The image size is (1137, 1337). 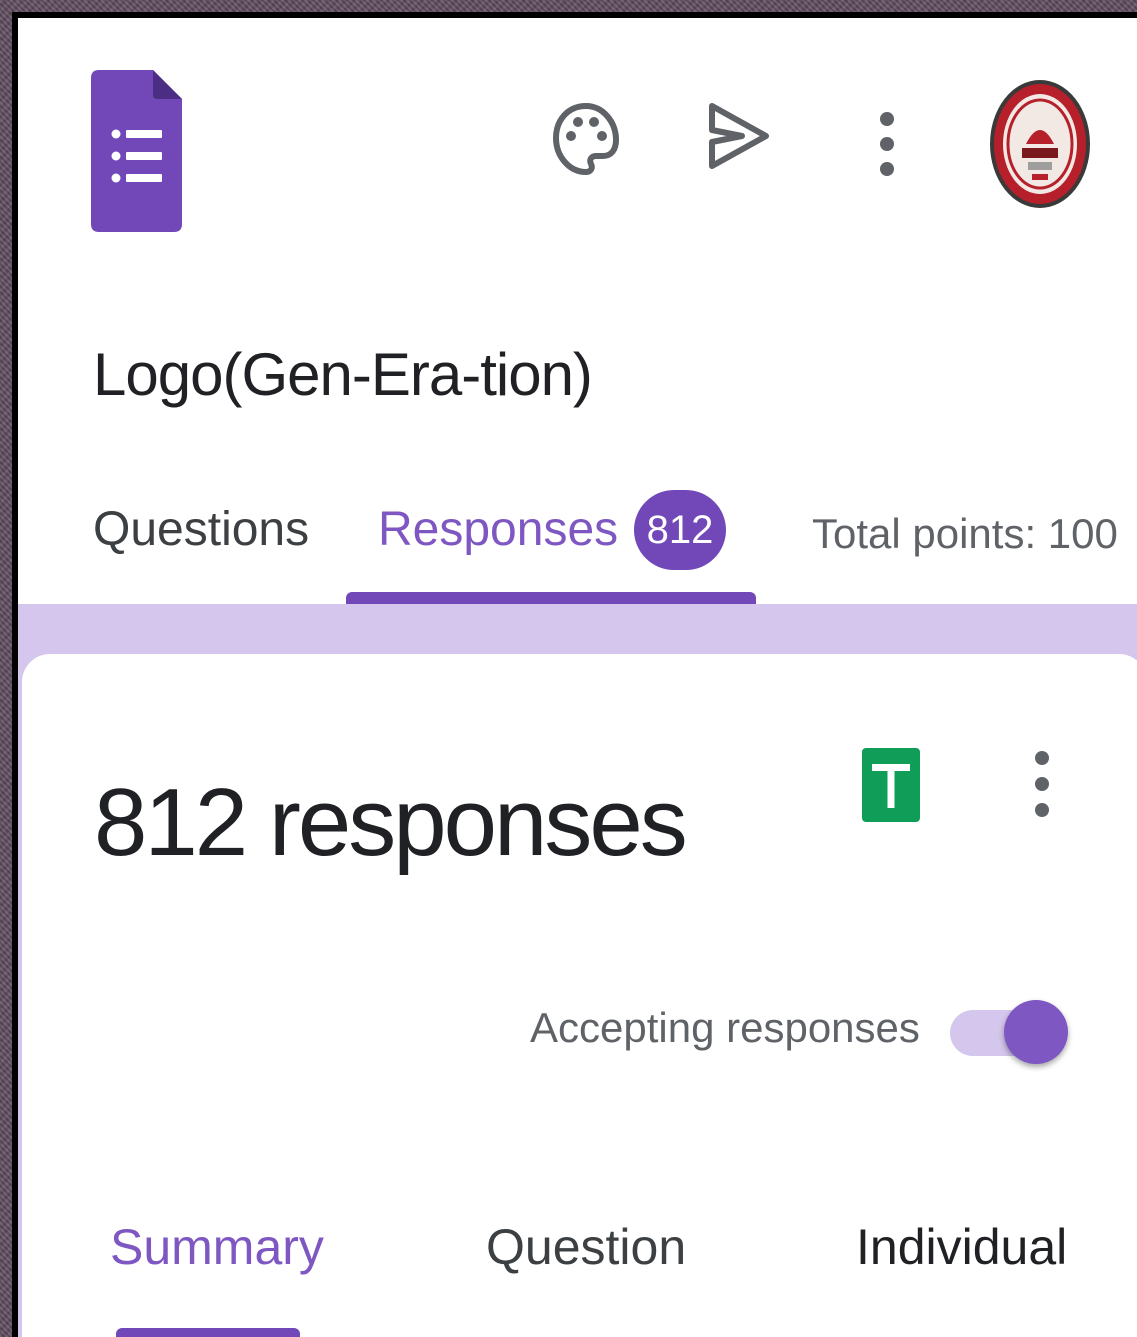 What do you see at coordinates (586, 142) in the screenshot?
I see `palette-icon` at bounding box center [586, 142].